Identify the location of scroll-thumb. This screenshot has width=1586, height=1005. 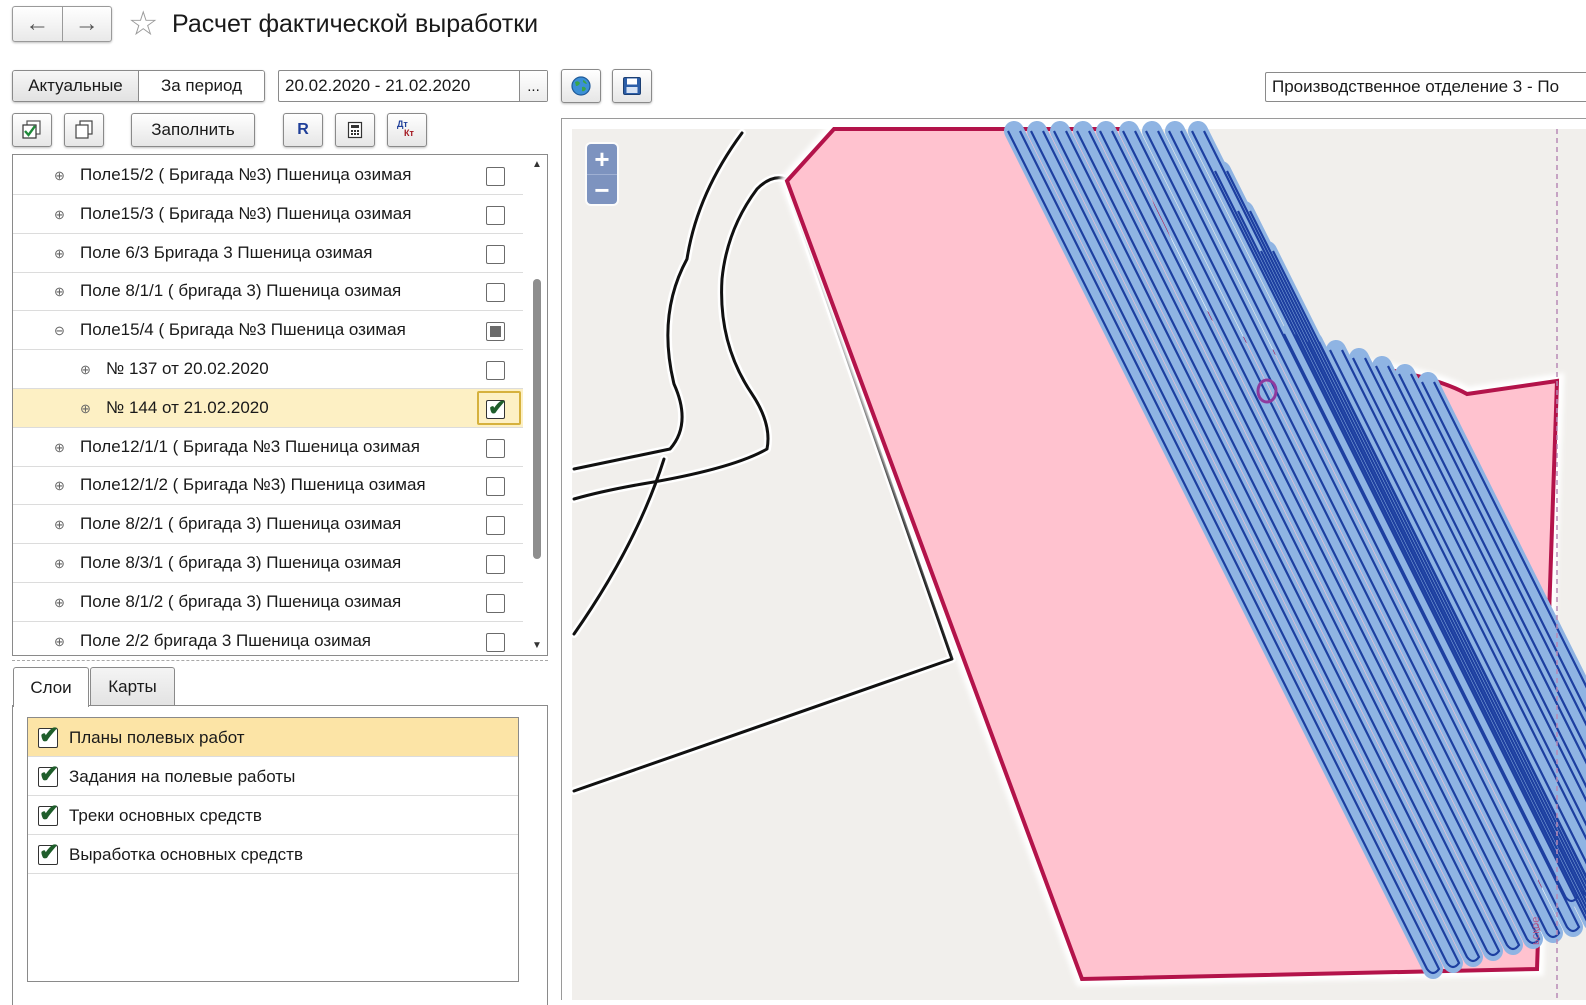
(537, 419).